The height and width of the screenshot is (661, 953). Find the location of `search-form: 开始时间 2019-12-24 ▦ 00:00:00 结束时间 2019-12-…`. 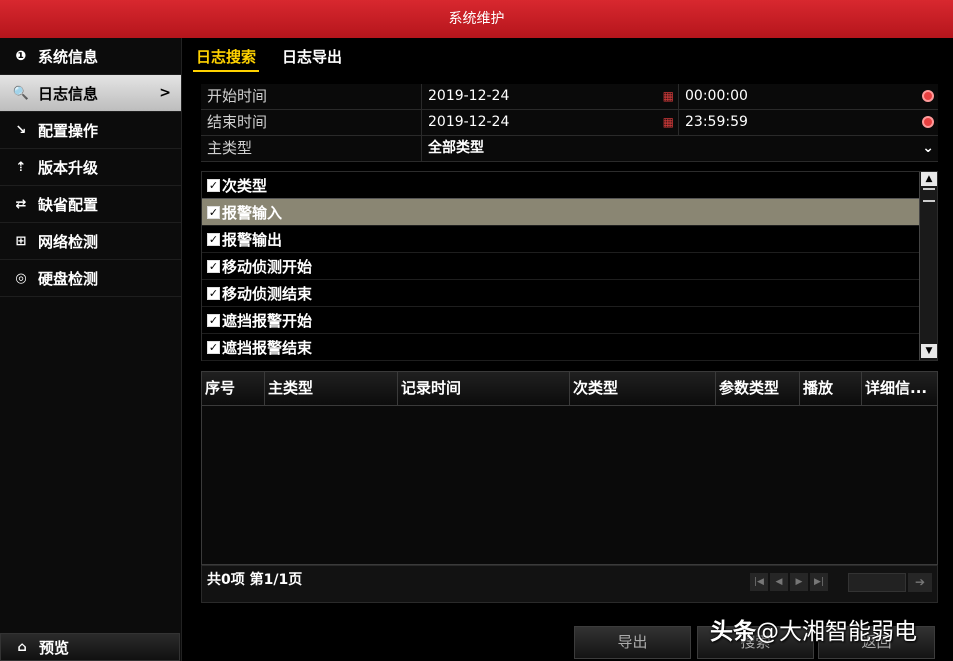

search-form: 开始时间 2019-12-24 ▦ 00:00:00 结束时间 2019-12-… is located at coordinates (569, 123).